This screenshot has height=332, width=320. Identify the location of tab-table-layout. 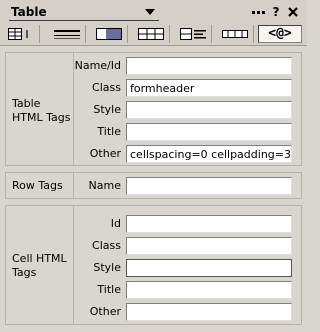
(235, 34).